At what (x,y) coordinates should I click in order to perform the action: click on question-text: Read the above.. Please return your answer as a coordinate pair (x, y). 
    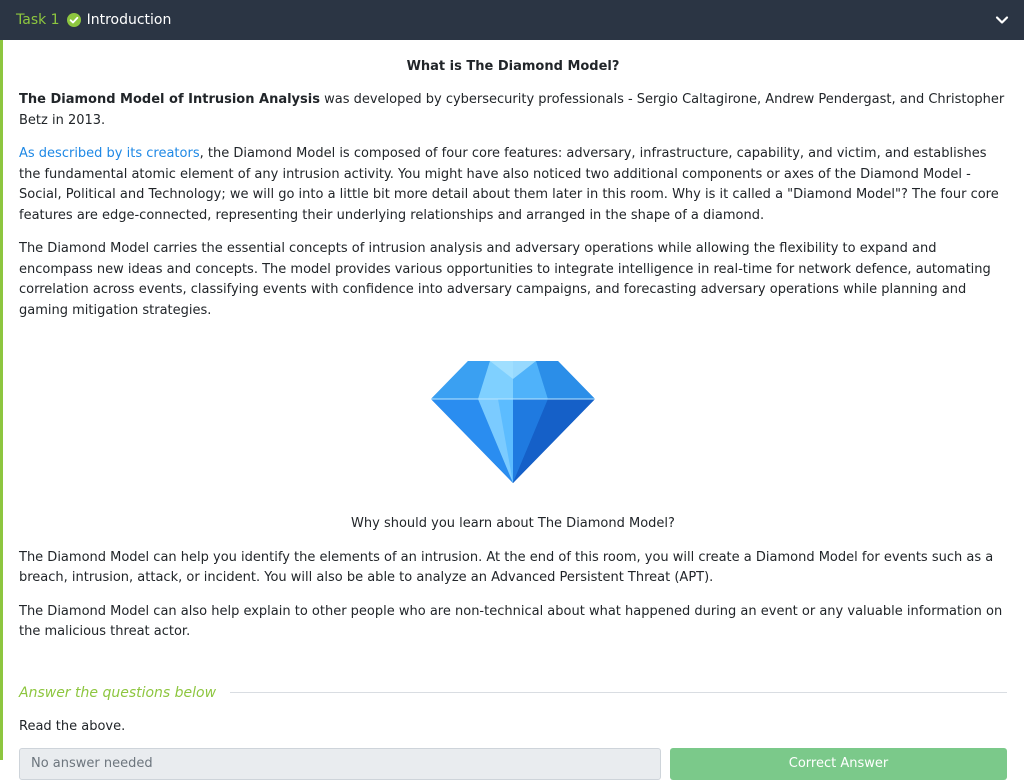
    Looking at the image, I should click on (72, 726).